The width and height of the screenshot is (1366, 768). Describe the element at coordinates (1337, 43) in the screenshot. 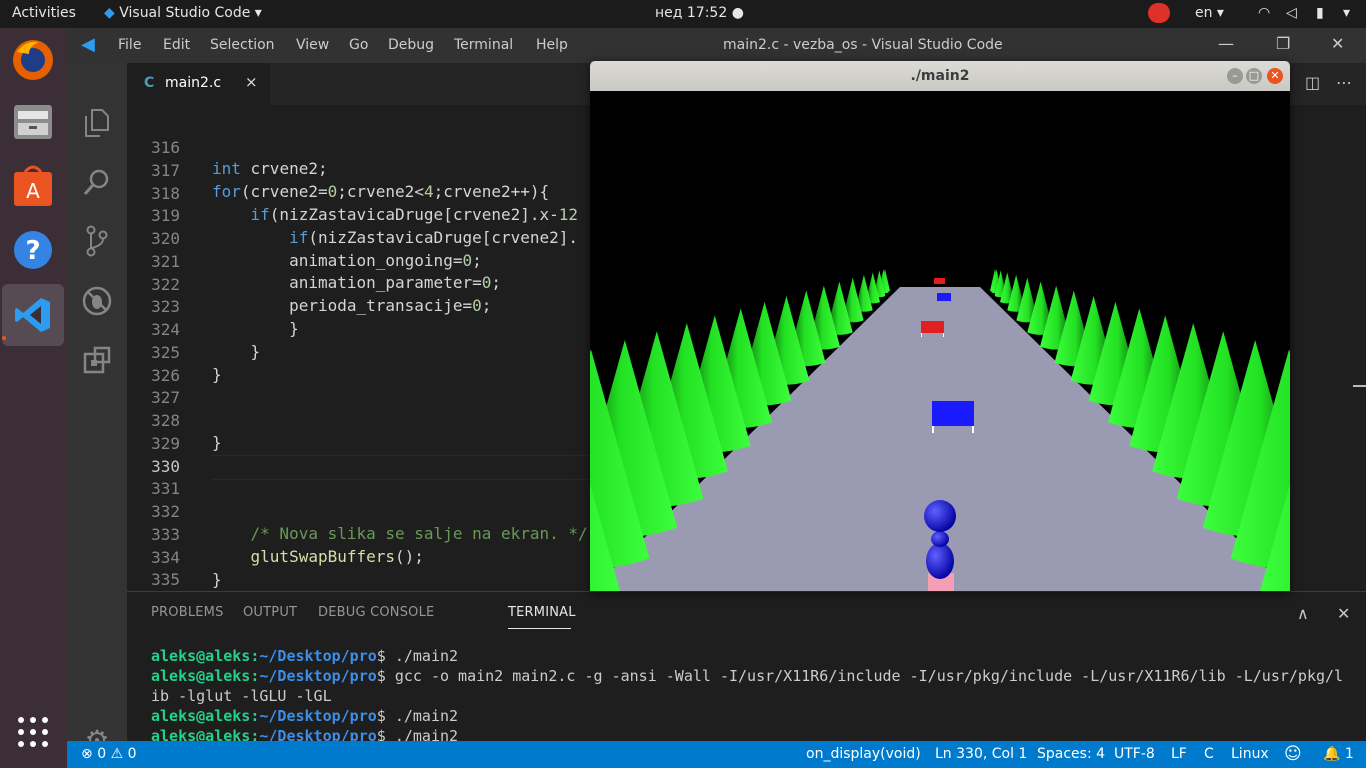

I see `close-button: ✕` at that location.